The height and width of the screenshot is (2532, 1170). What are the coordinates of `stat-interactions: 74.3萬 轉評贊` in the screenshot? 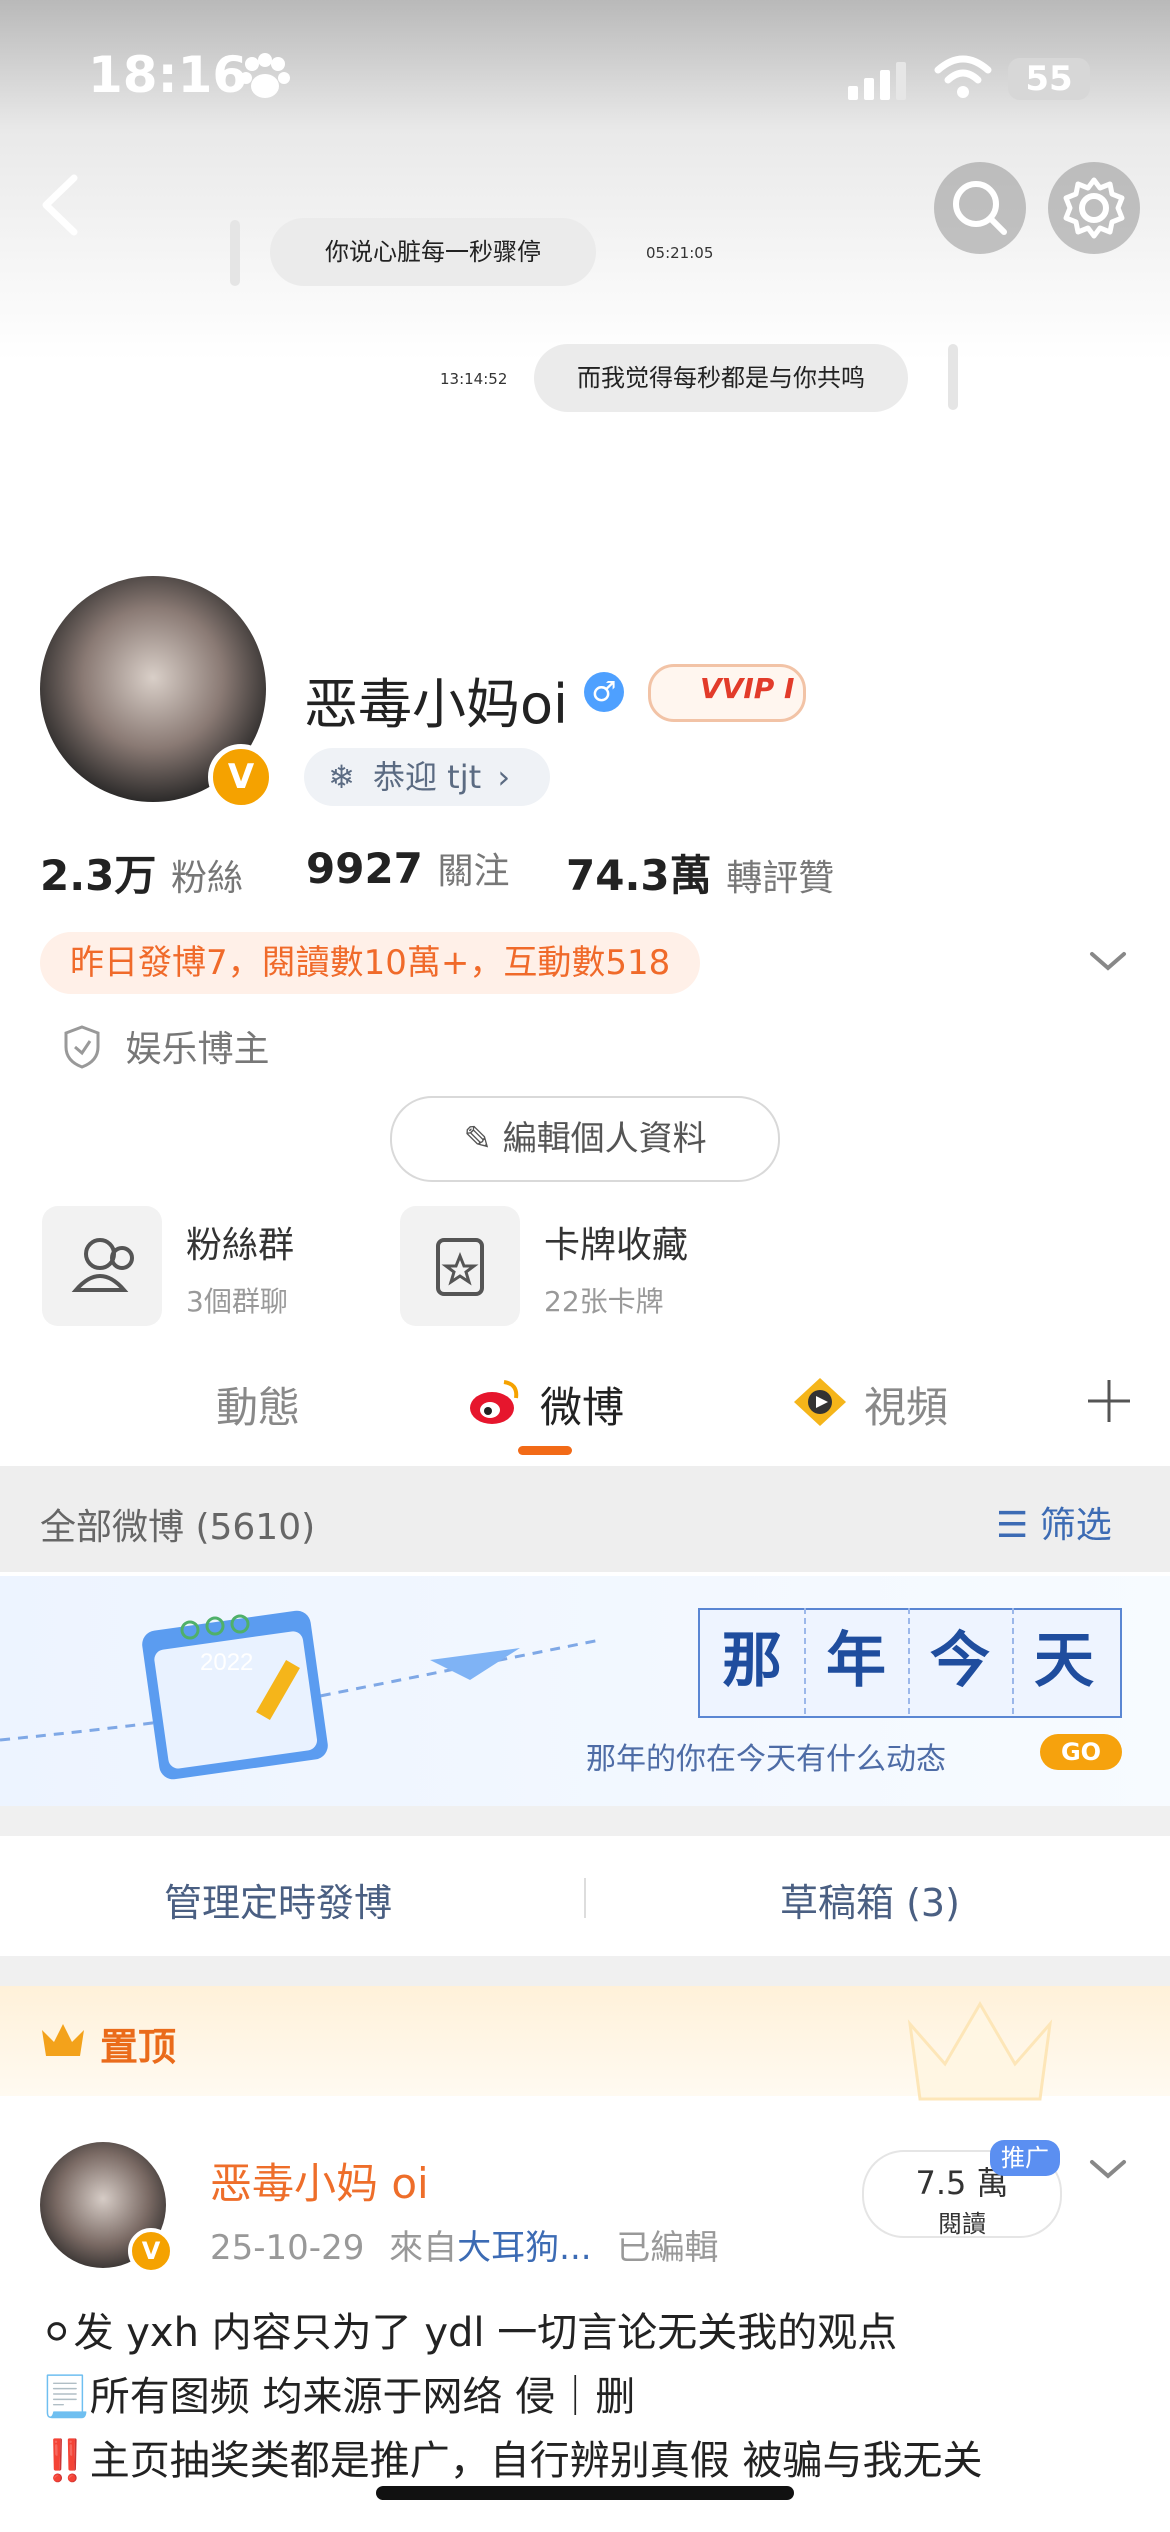 It's located at (700, 872).